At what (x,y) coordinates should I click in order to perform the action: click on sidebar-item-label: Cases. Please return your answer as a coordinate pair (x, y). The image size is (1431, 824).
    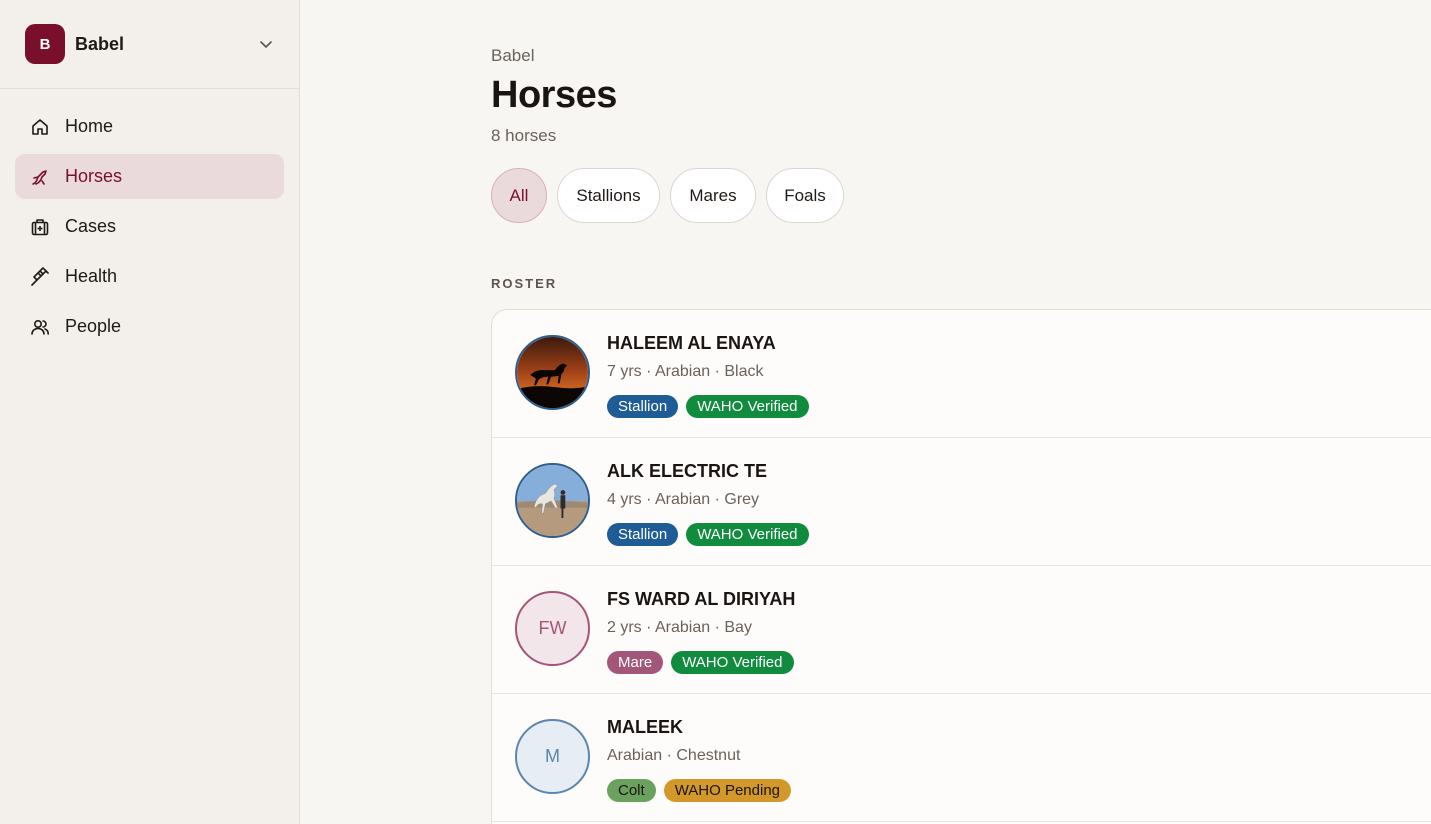
    Looking at the image, I should click on (91, 226).